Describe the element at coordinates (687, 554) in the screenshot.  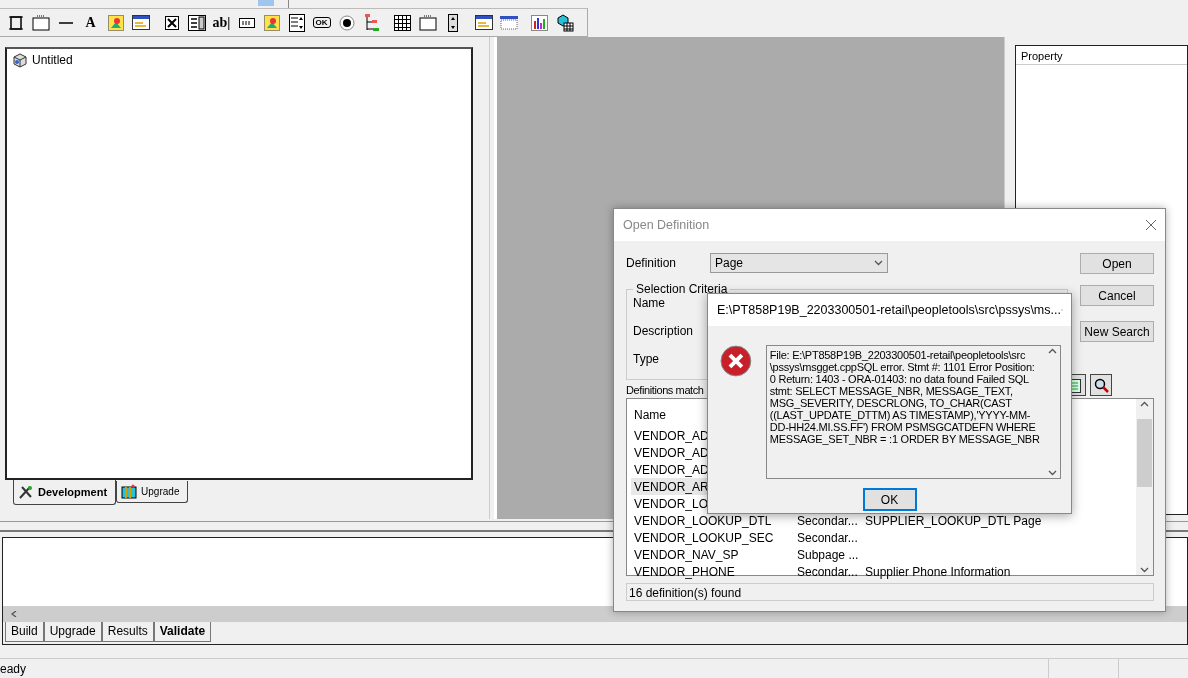
I see `name-cell-text: VENDOR_NAV_SP` at that location.